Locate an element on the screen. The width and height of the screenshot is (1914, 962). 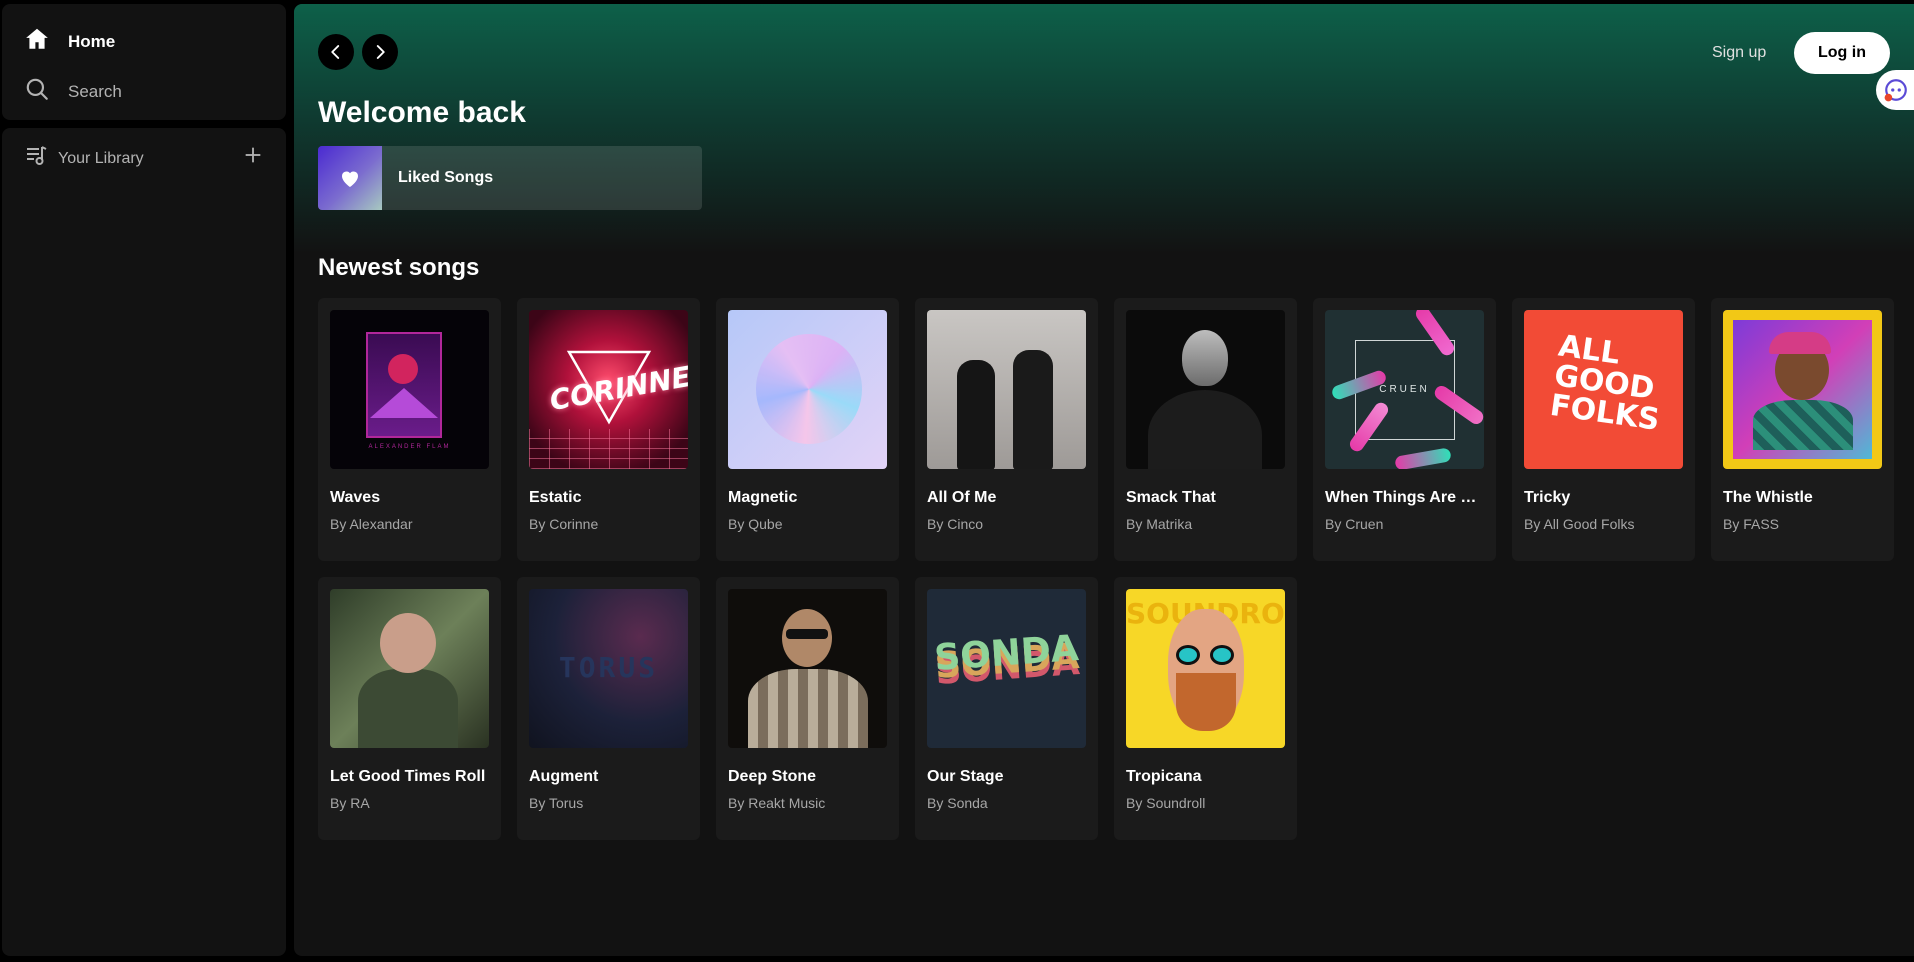
chevron-right-icon is located at coordinates (380, 52).